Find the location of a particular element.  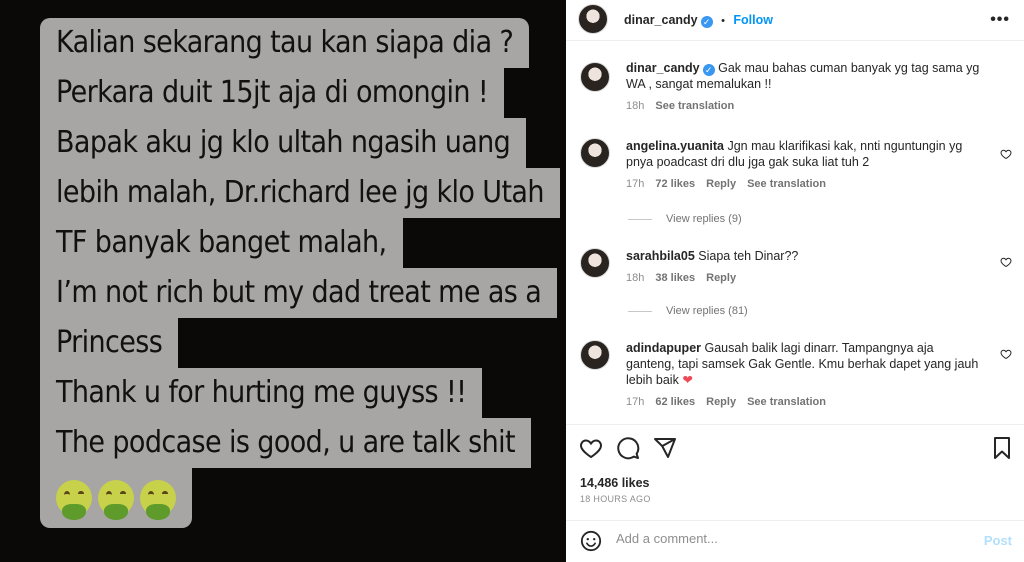

story-line: TF banyak banget malah, is located at coordinates (221, 243).